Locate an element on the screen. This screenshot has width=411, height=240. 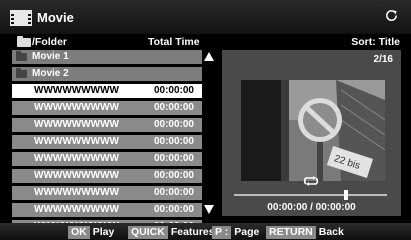
folder-item: Movie 2 is located at coordinates (107, 74).